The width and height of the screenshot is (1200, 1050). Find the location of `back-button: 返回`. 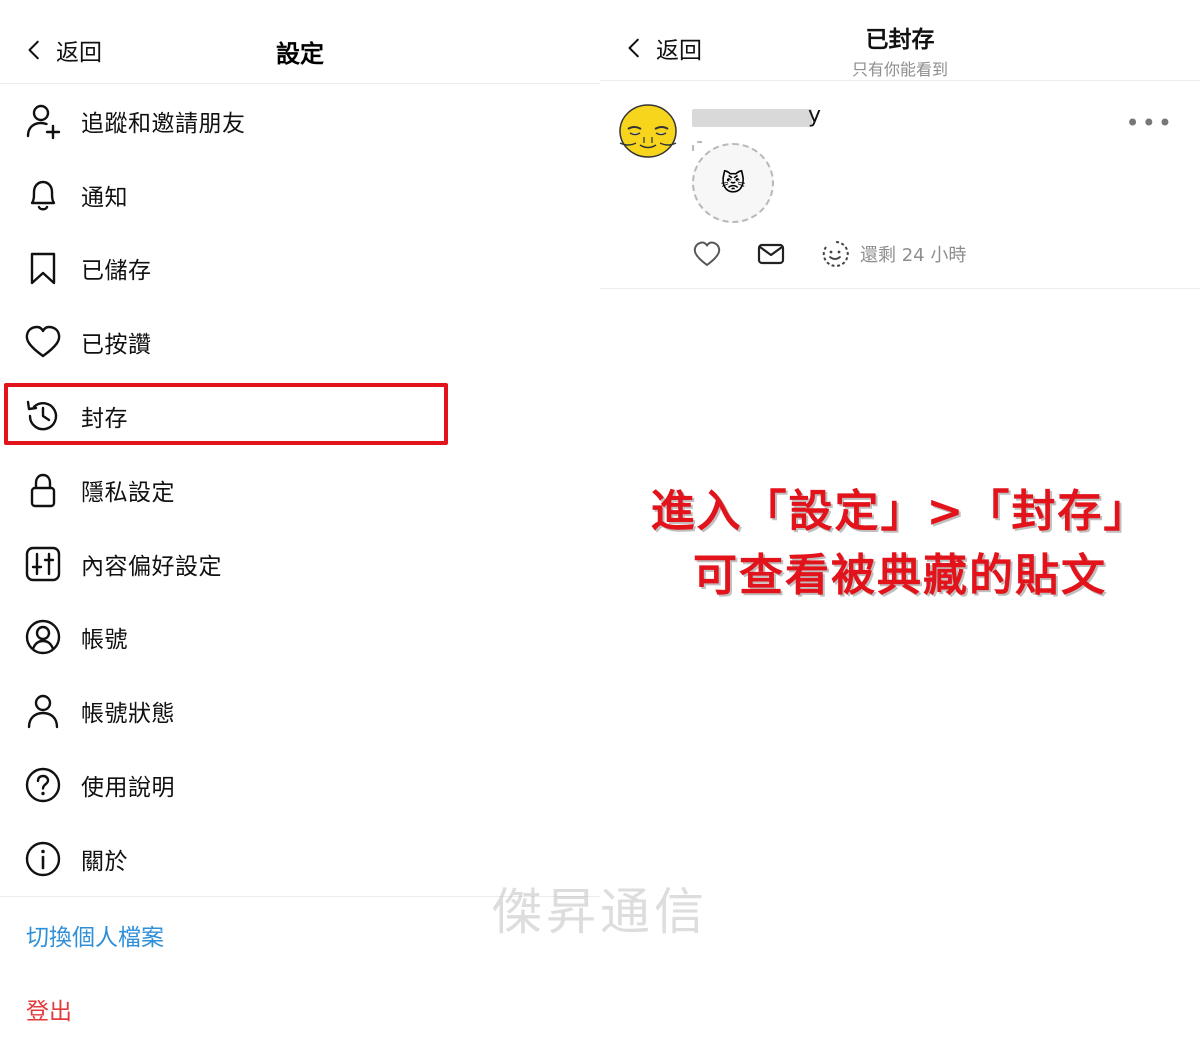

back-button: 返回 is located at coordinates (663, 48).